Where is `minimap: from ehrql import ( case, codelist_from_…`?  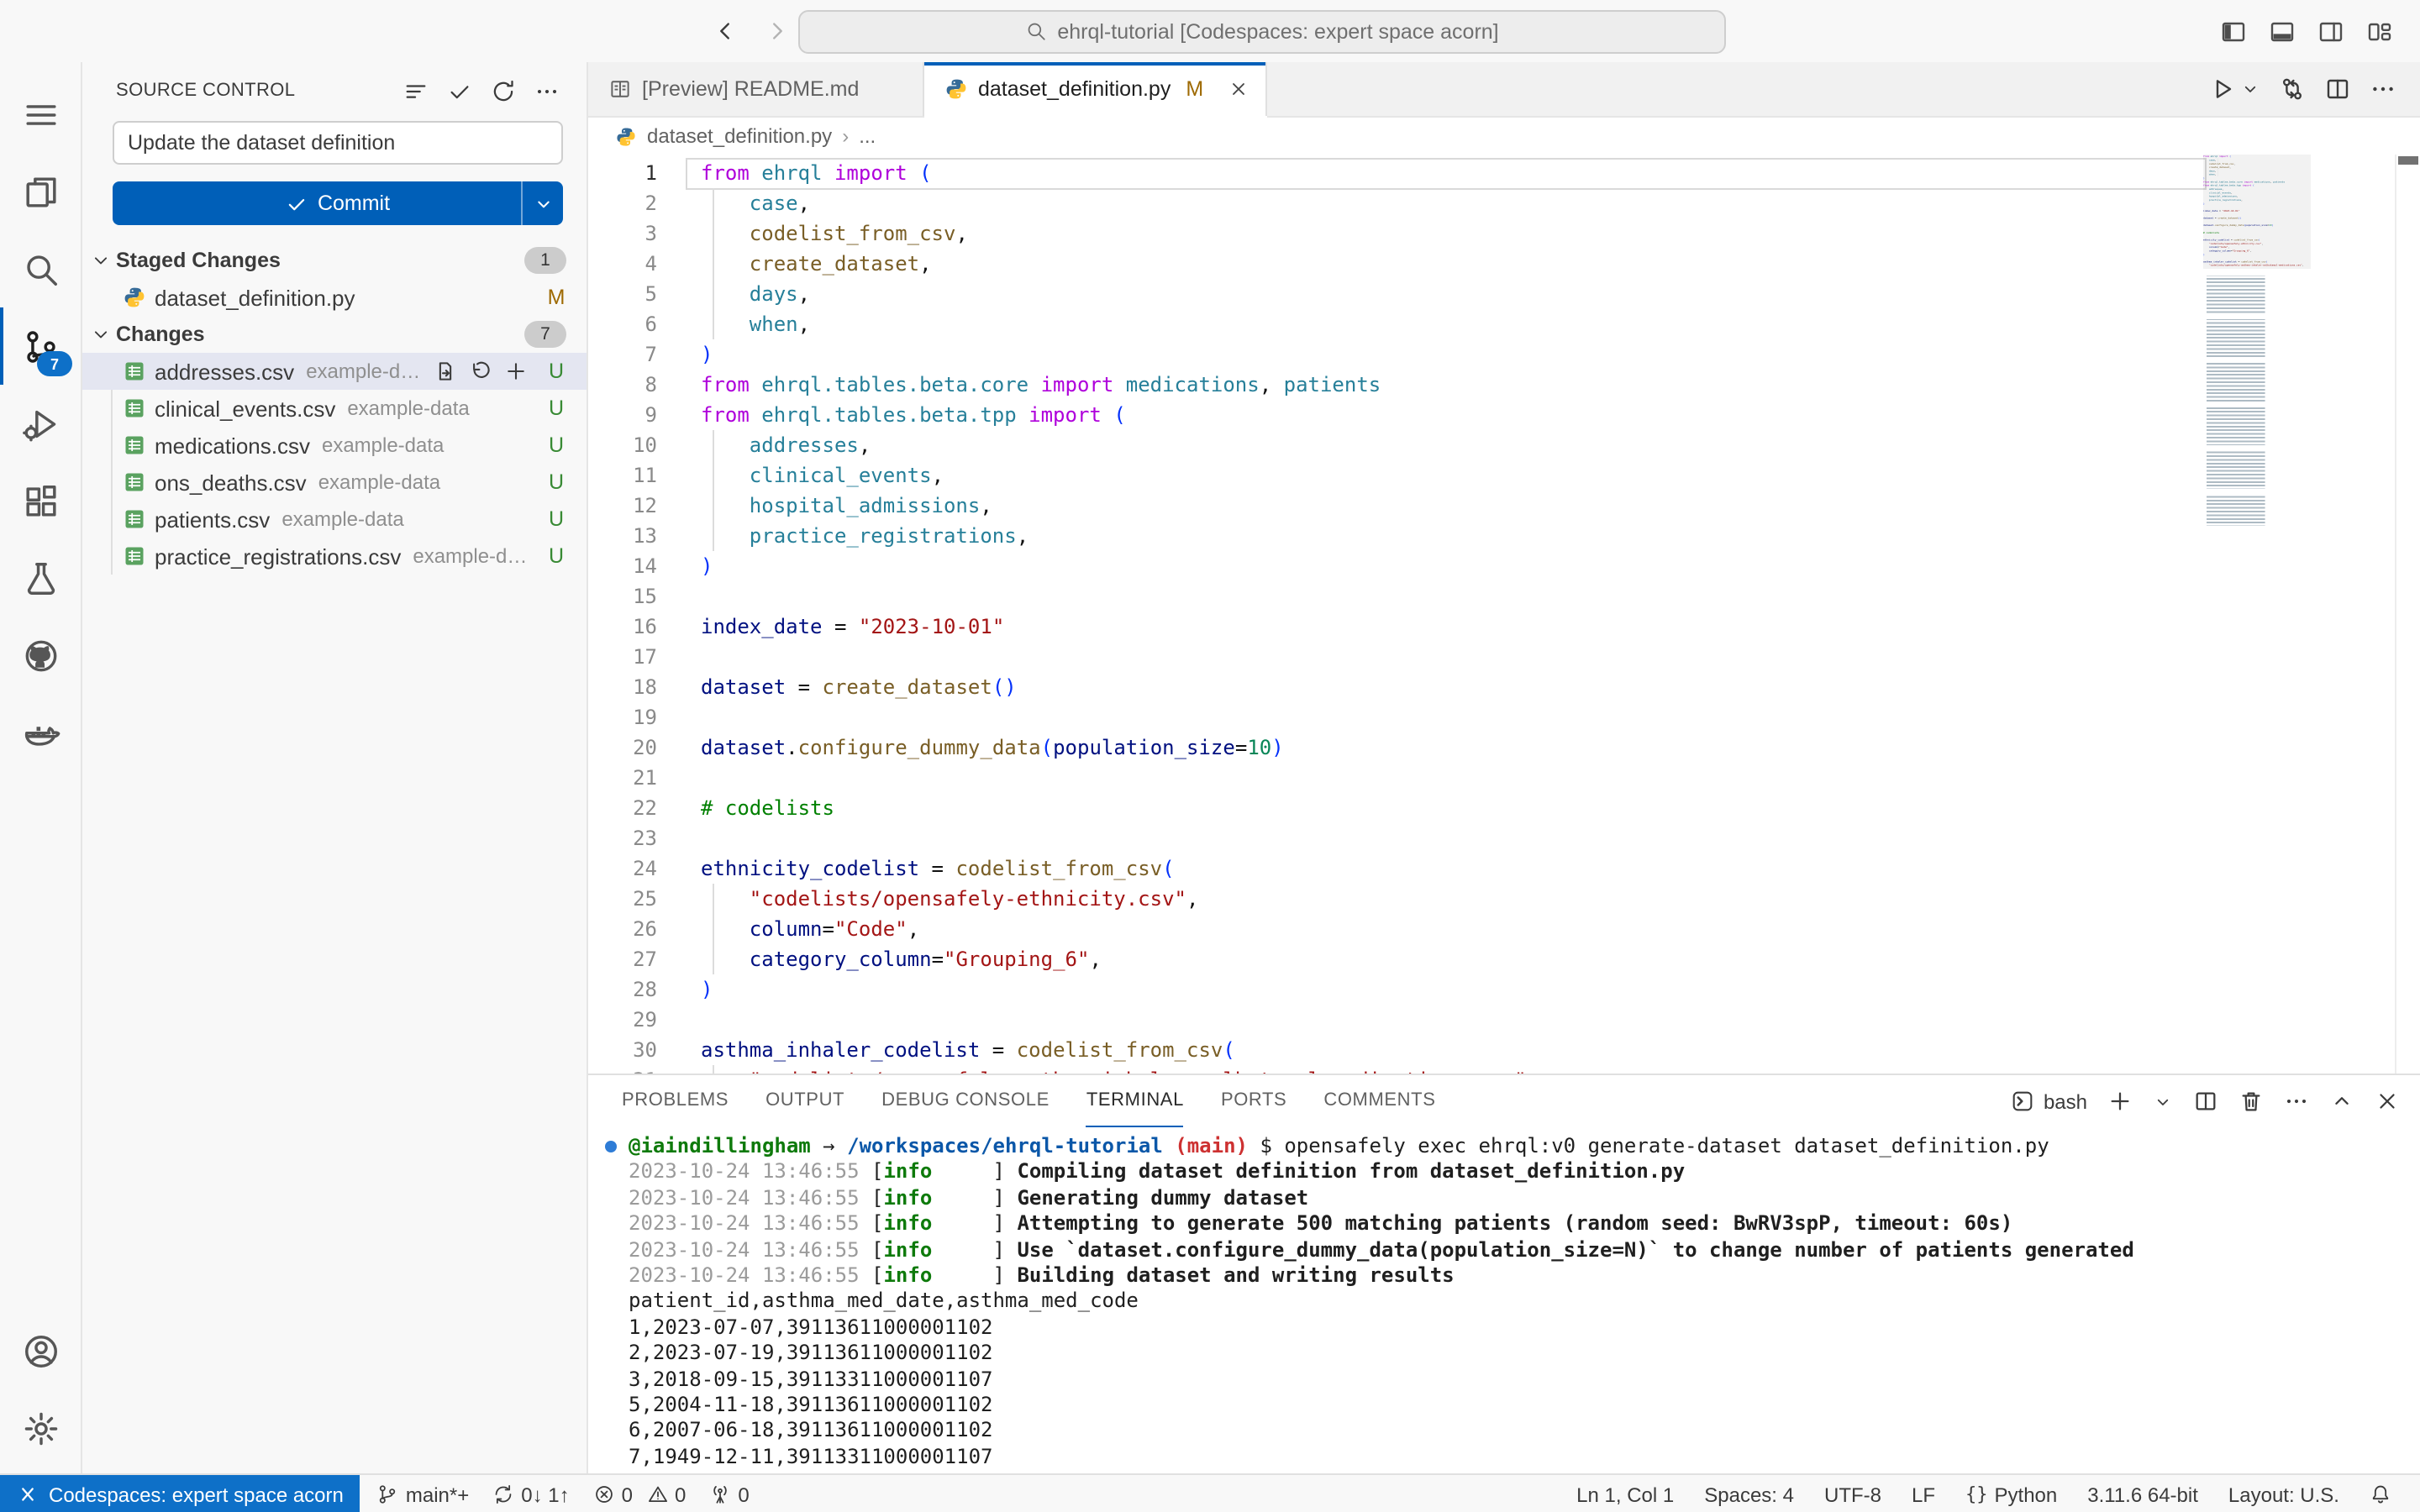
minimap: from ehrql import ( case, codelist_from_… is located at coordinates (2257, 614).